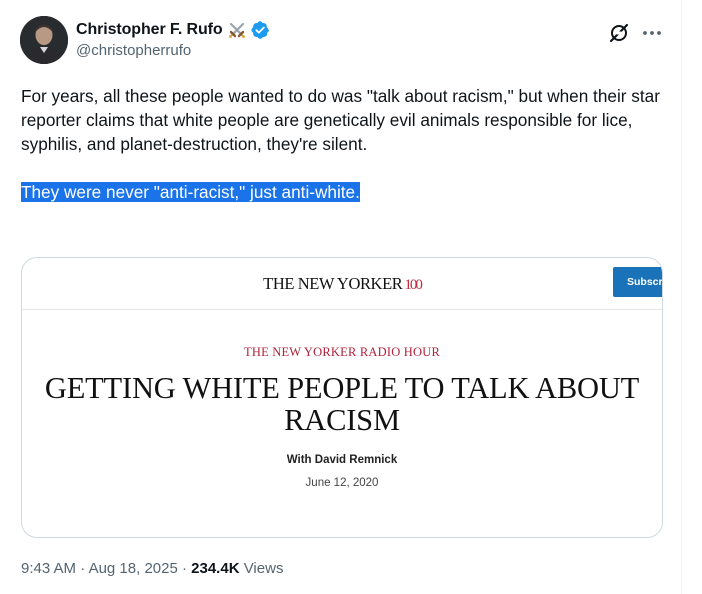 This screenshot has width=702, height=594. I want to click on logo-text: THE NEW YORKER, so click(333, 283).